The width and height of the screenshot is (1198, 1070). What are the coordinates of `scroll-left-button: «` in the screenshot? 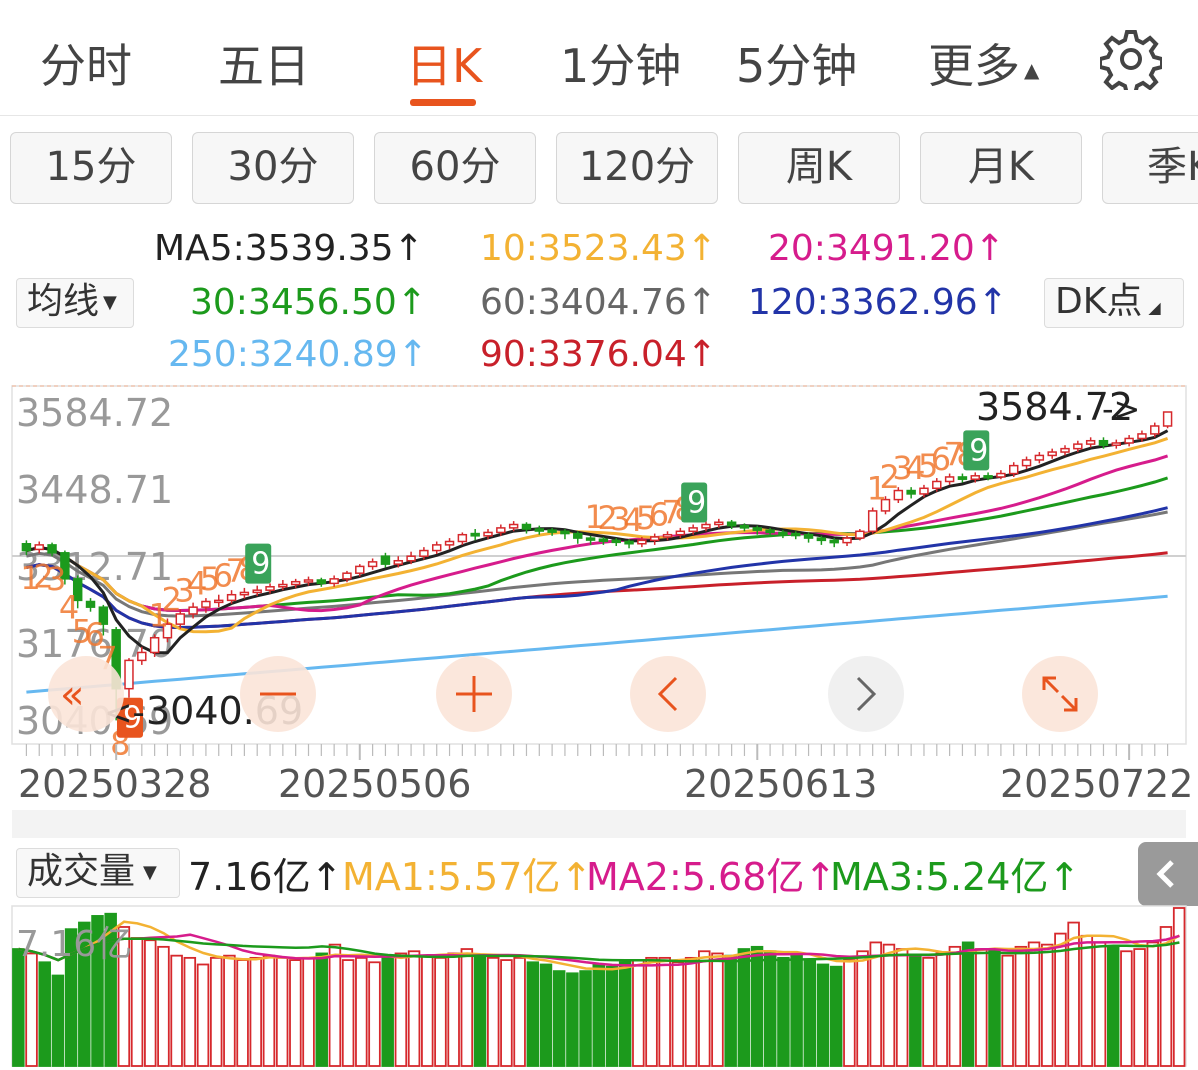 It's located at (86, 694).